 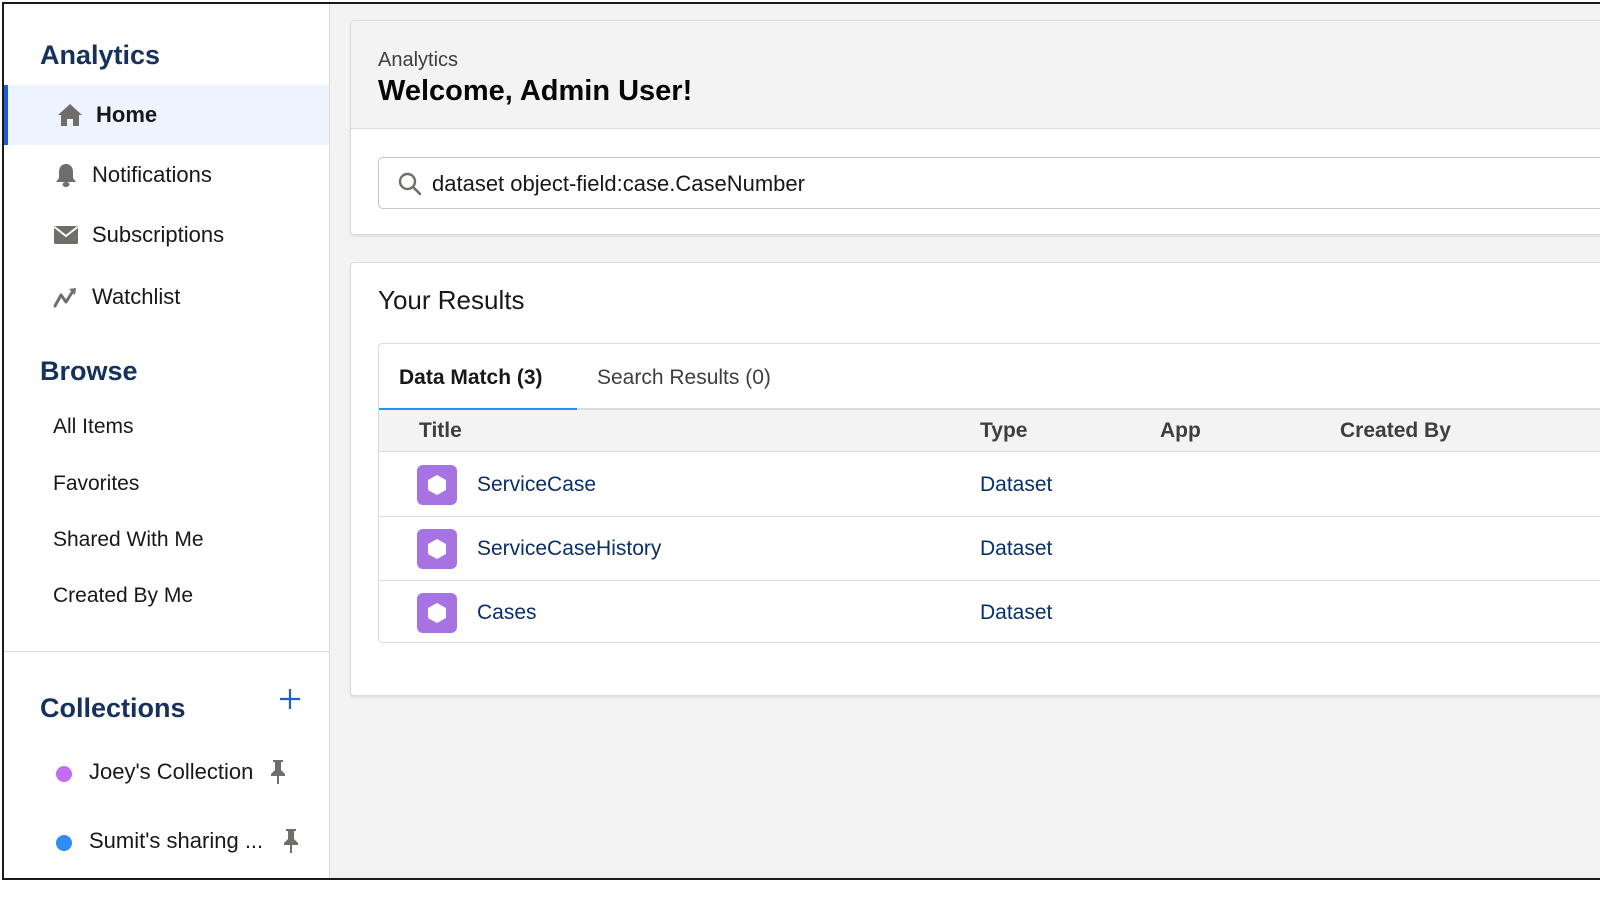 I want to click on sidebar-item-subscriptions: Subscriptions, so click(x=166, y=235).